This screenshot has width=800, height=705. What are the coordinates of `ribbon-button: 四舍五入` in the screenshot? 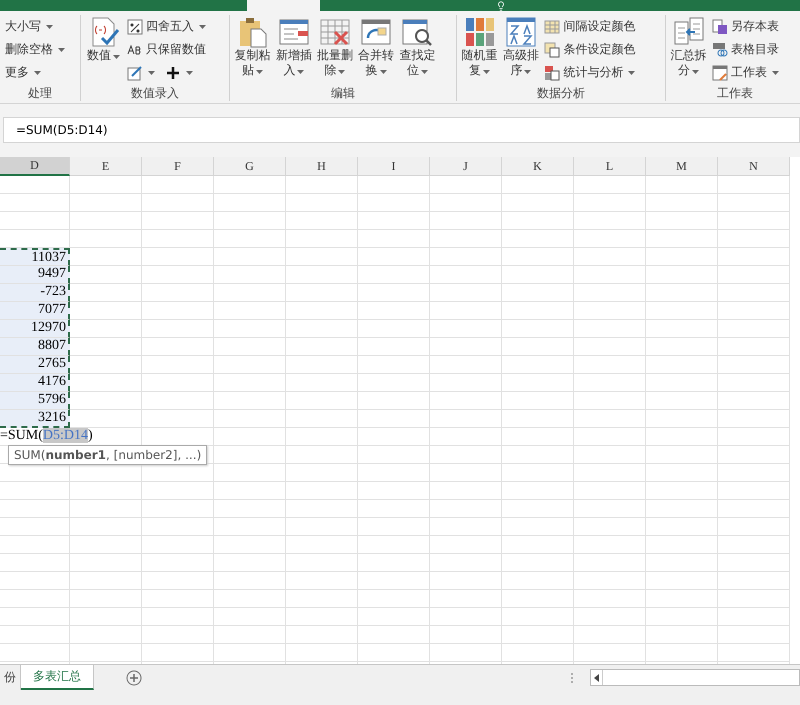 It's located at (166, 26).